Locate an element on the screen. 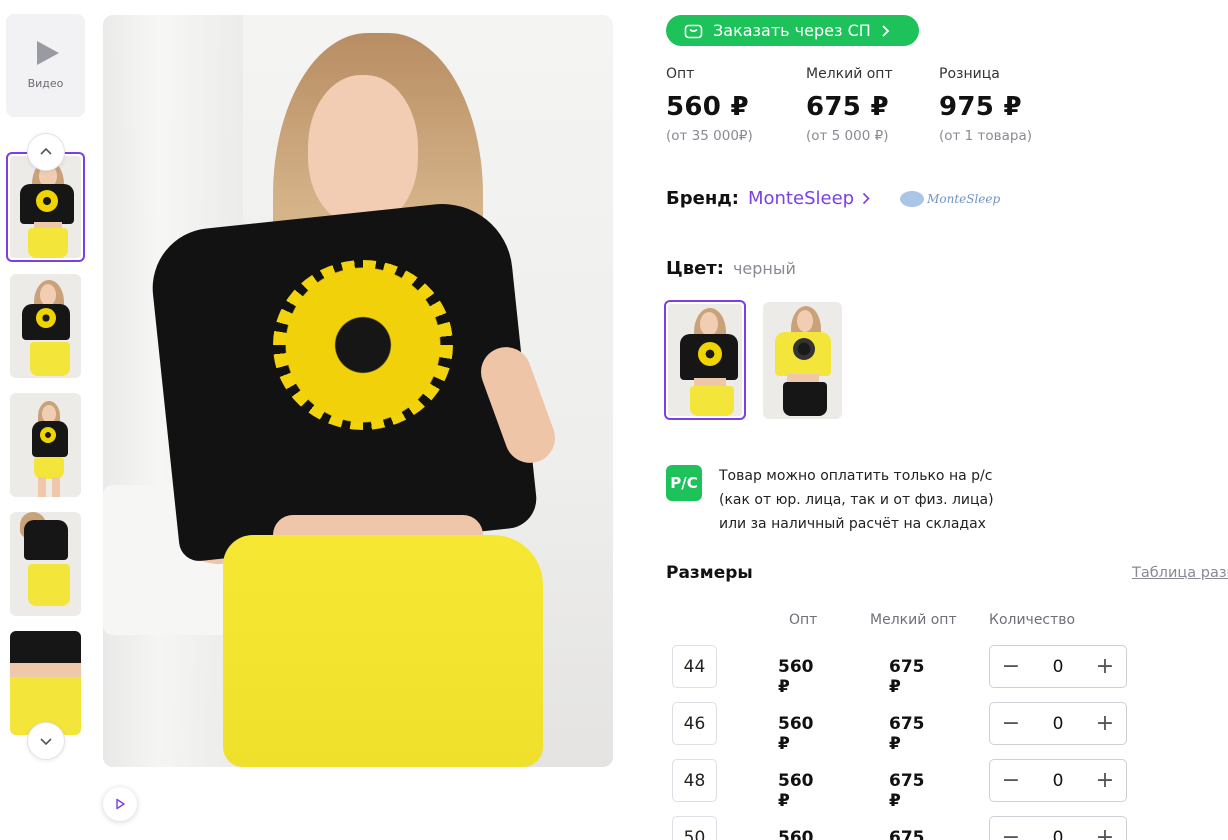 This screenshot has height=840, width=1228. column-header-quantity: Количество is located at coordinates (1032, 620).